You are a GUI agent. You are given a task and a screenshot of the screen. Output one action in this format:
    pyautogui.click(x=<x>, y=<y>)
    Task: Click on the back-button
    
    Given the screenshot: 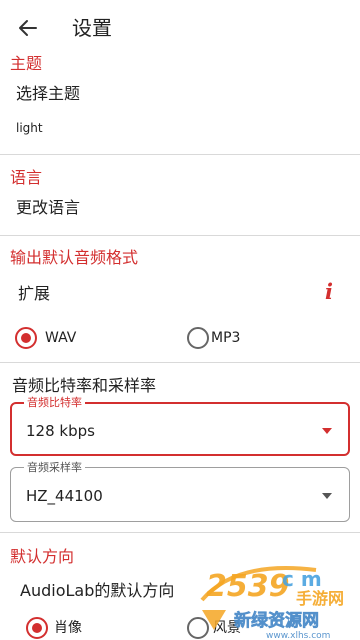 What is the action you would take?
    pyautogui.click(x=28, y=28)
    